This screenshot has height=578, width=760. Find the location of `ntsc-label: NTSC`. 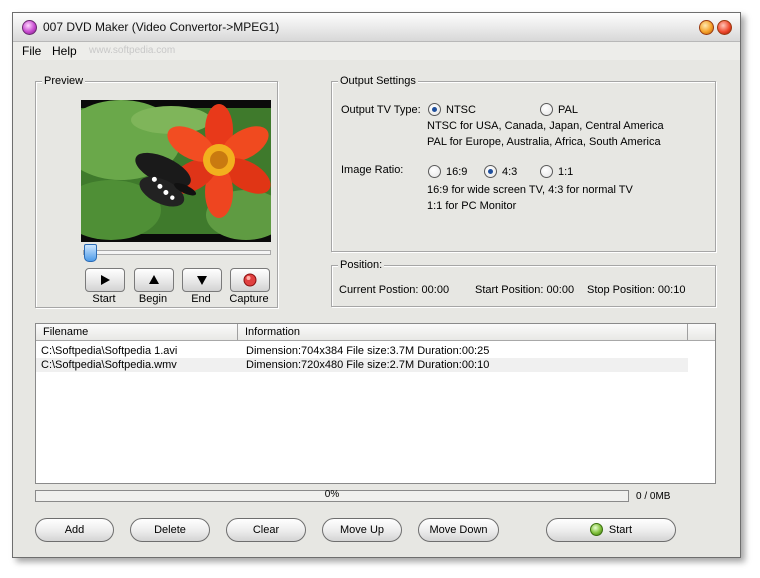

ntsc-label: NTSC is located at coordinates (461, 110).